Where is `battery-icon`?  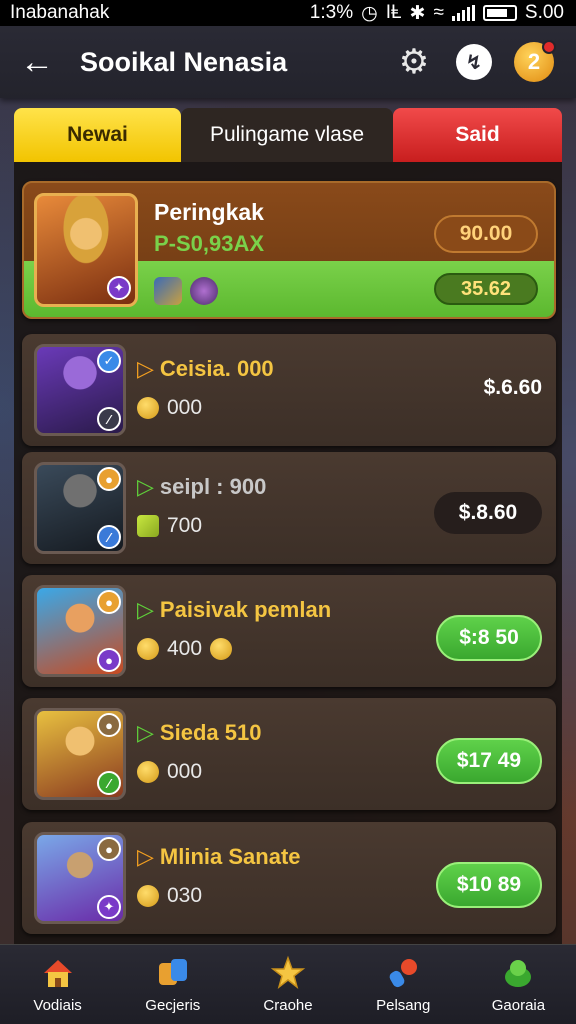 battery-icon is located at coordinates (499, 13).